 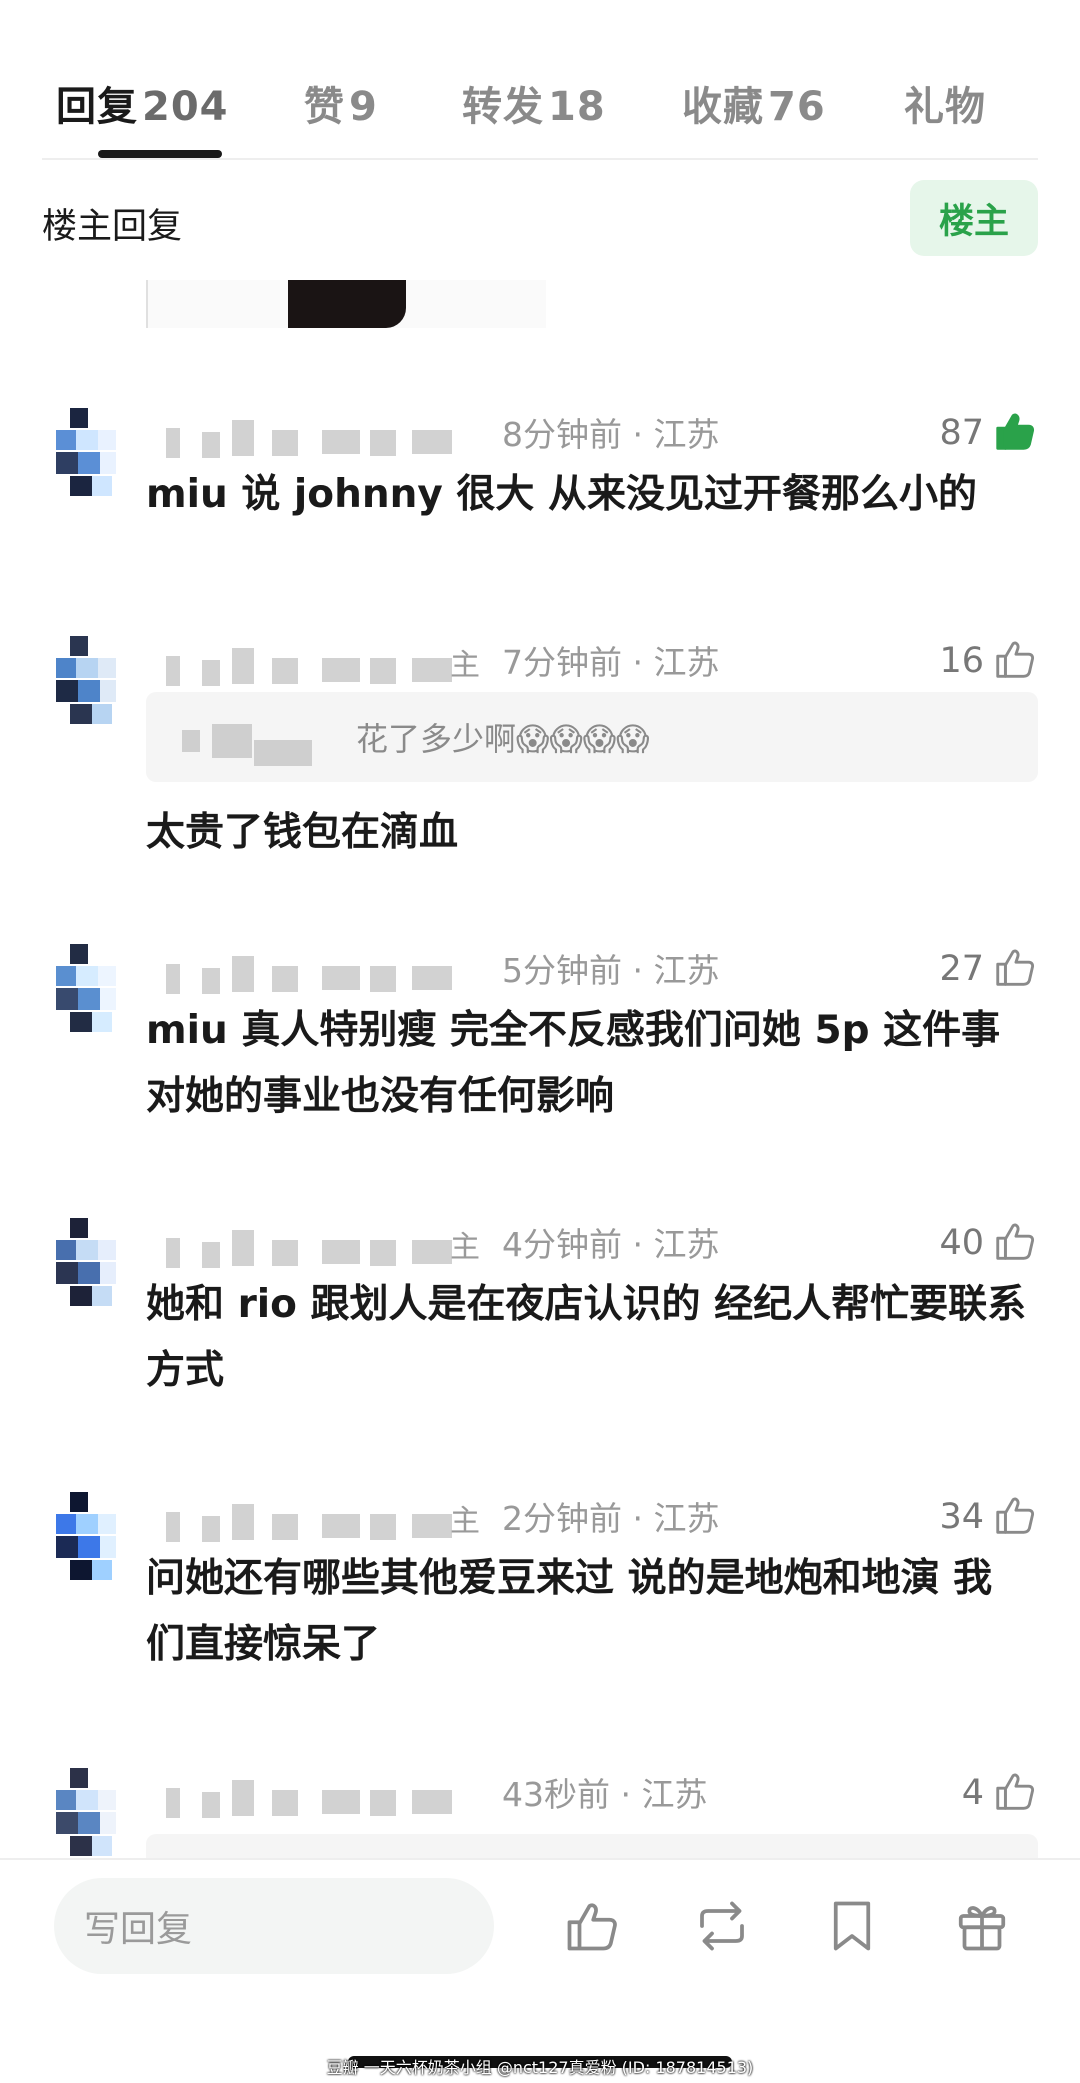 What do you see at coordinates (961, 1243) in the screenshot?
I see `like-count: 40` at bounding box center [961, 1243].